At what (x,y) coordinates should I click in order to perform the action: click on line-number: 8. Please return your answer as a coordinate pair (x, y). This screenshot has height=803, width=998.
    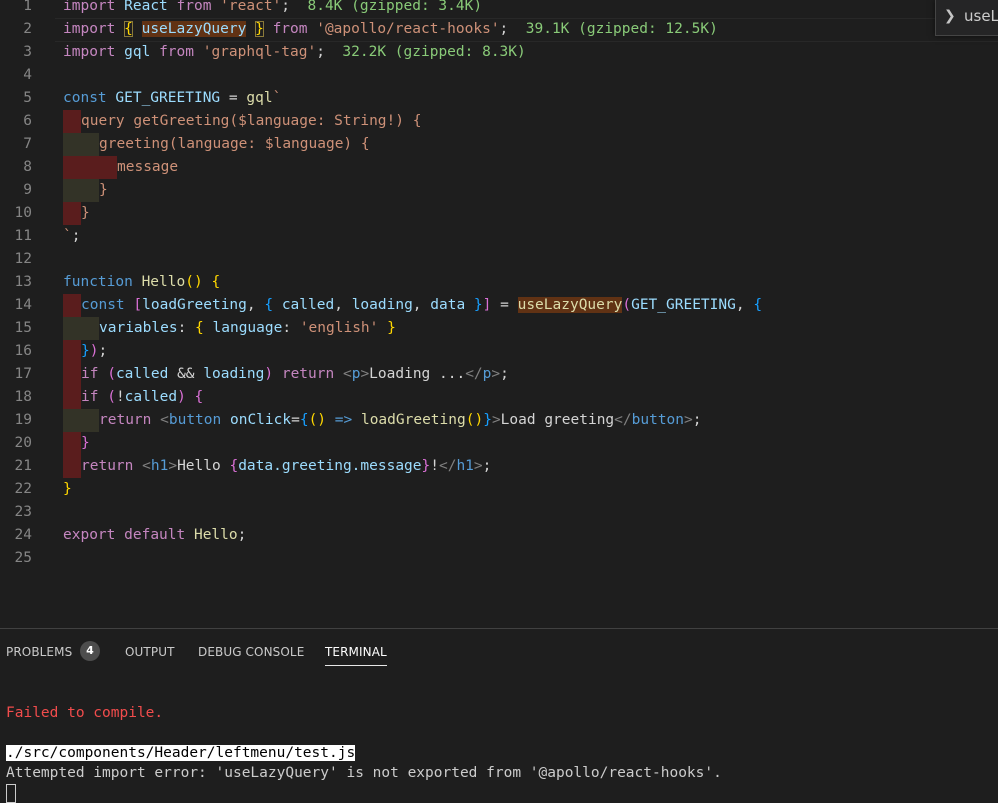
    Looking at the image, I should click on (27, 167).